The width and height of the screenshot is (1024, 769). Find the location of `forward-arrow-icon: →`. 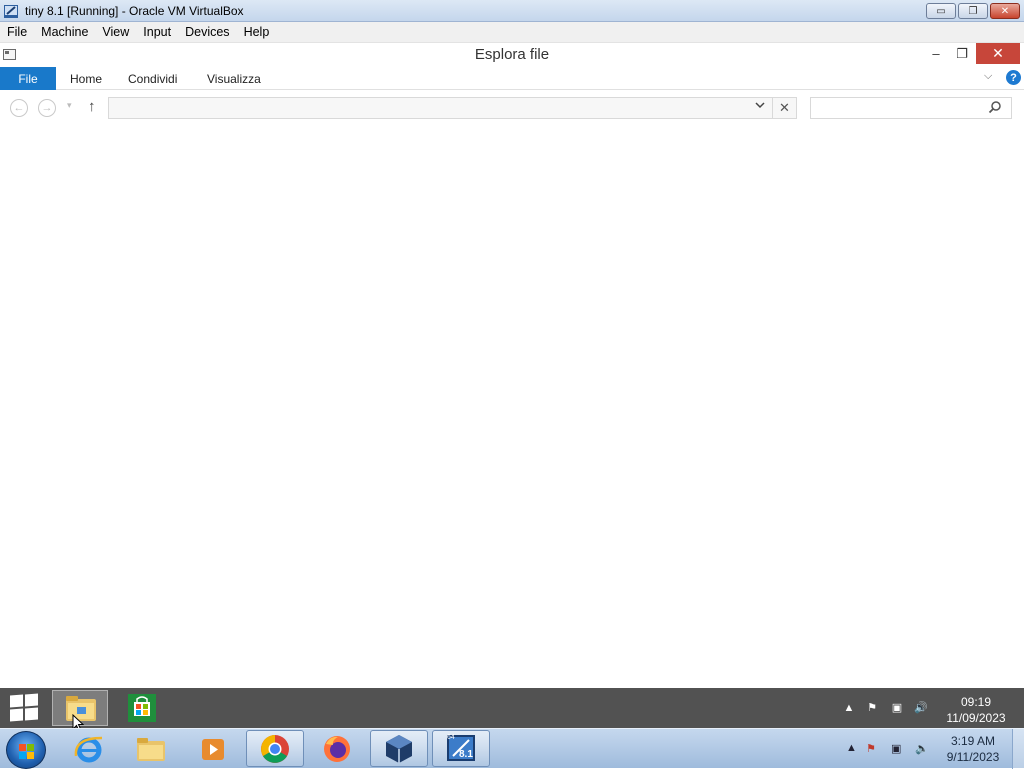

forward-arrow-icon: → is located at coordinates (47, 108).